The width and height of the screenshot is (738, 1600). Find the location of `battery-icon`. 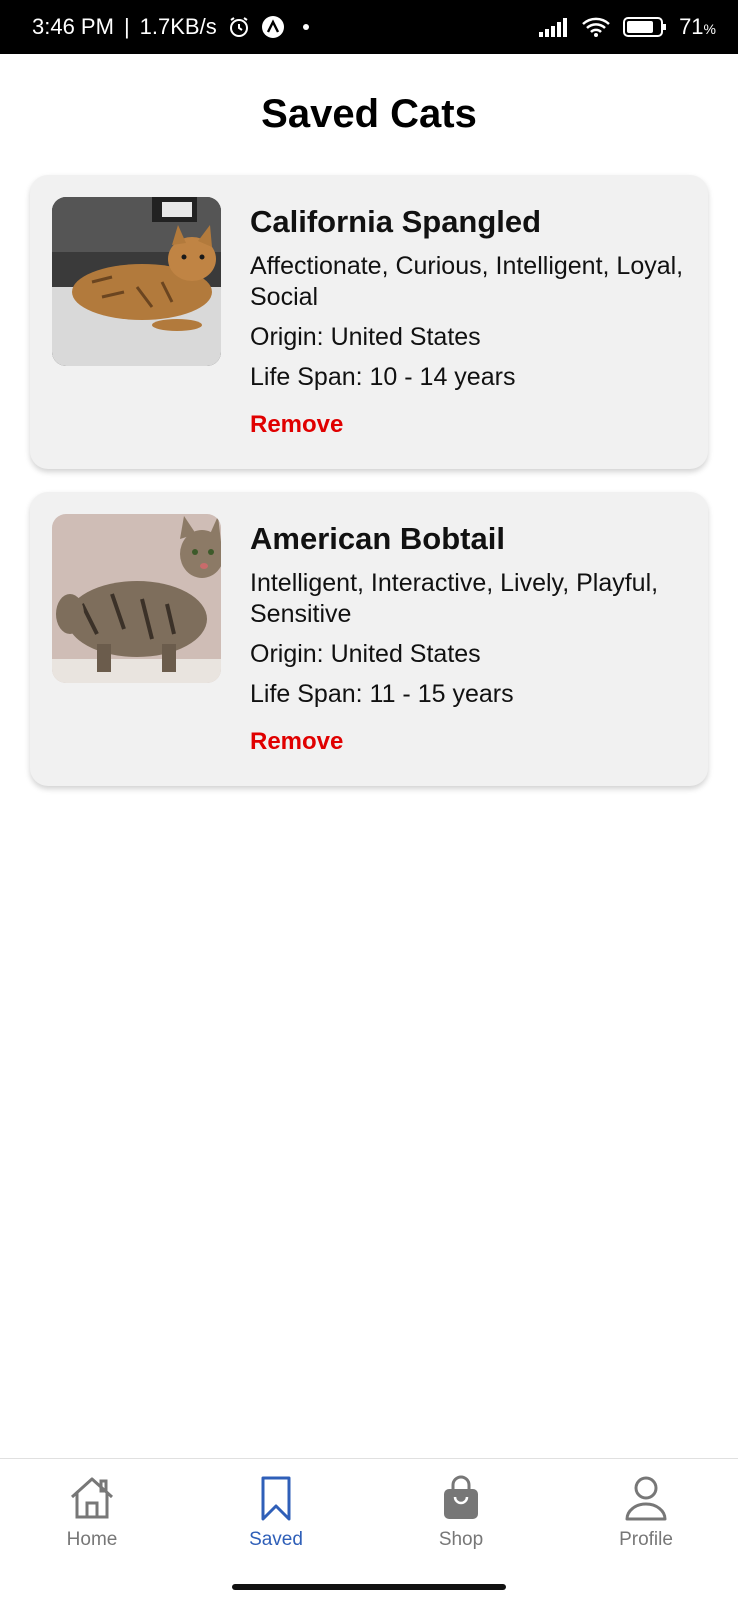

battery-icon is located at coordinates (645, 27).